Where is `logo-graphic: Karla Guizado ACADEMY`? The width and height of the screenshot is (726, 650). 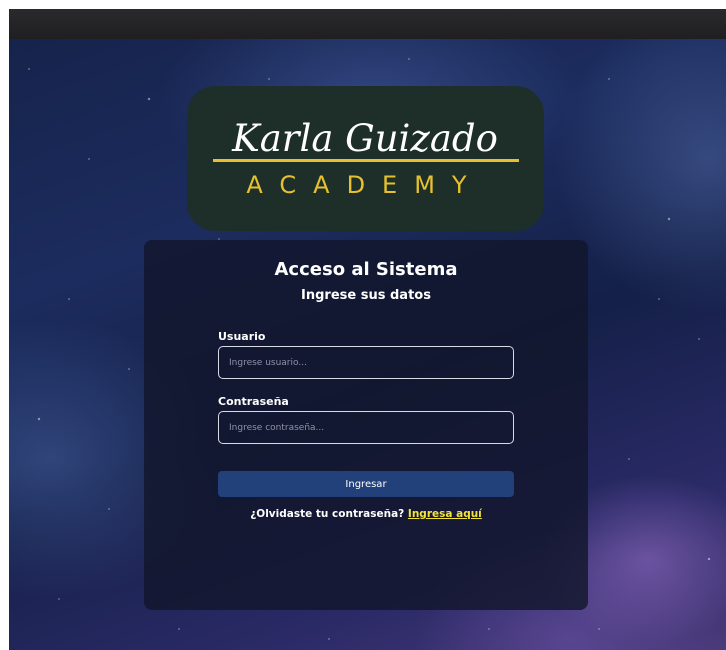 logo-graphic: Karla Guizado ACADEMY is located at coordinates (366, 158).